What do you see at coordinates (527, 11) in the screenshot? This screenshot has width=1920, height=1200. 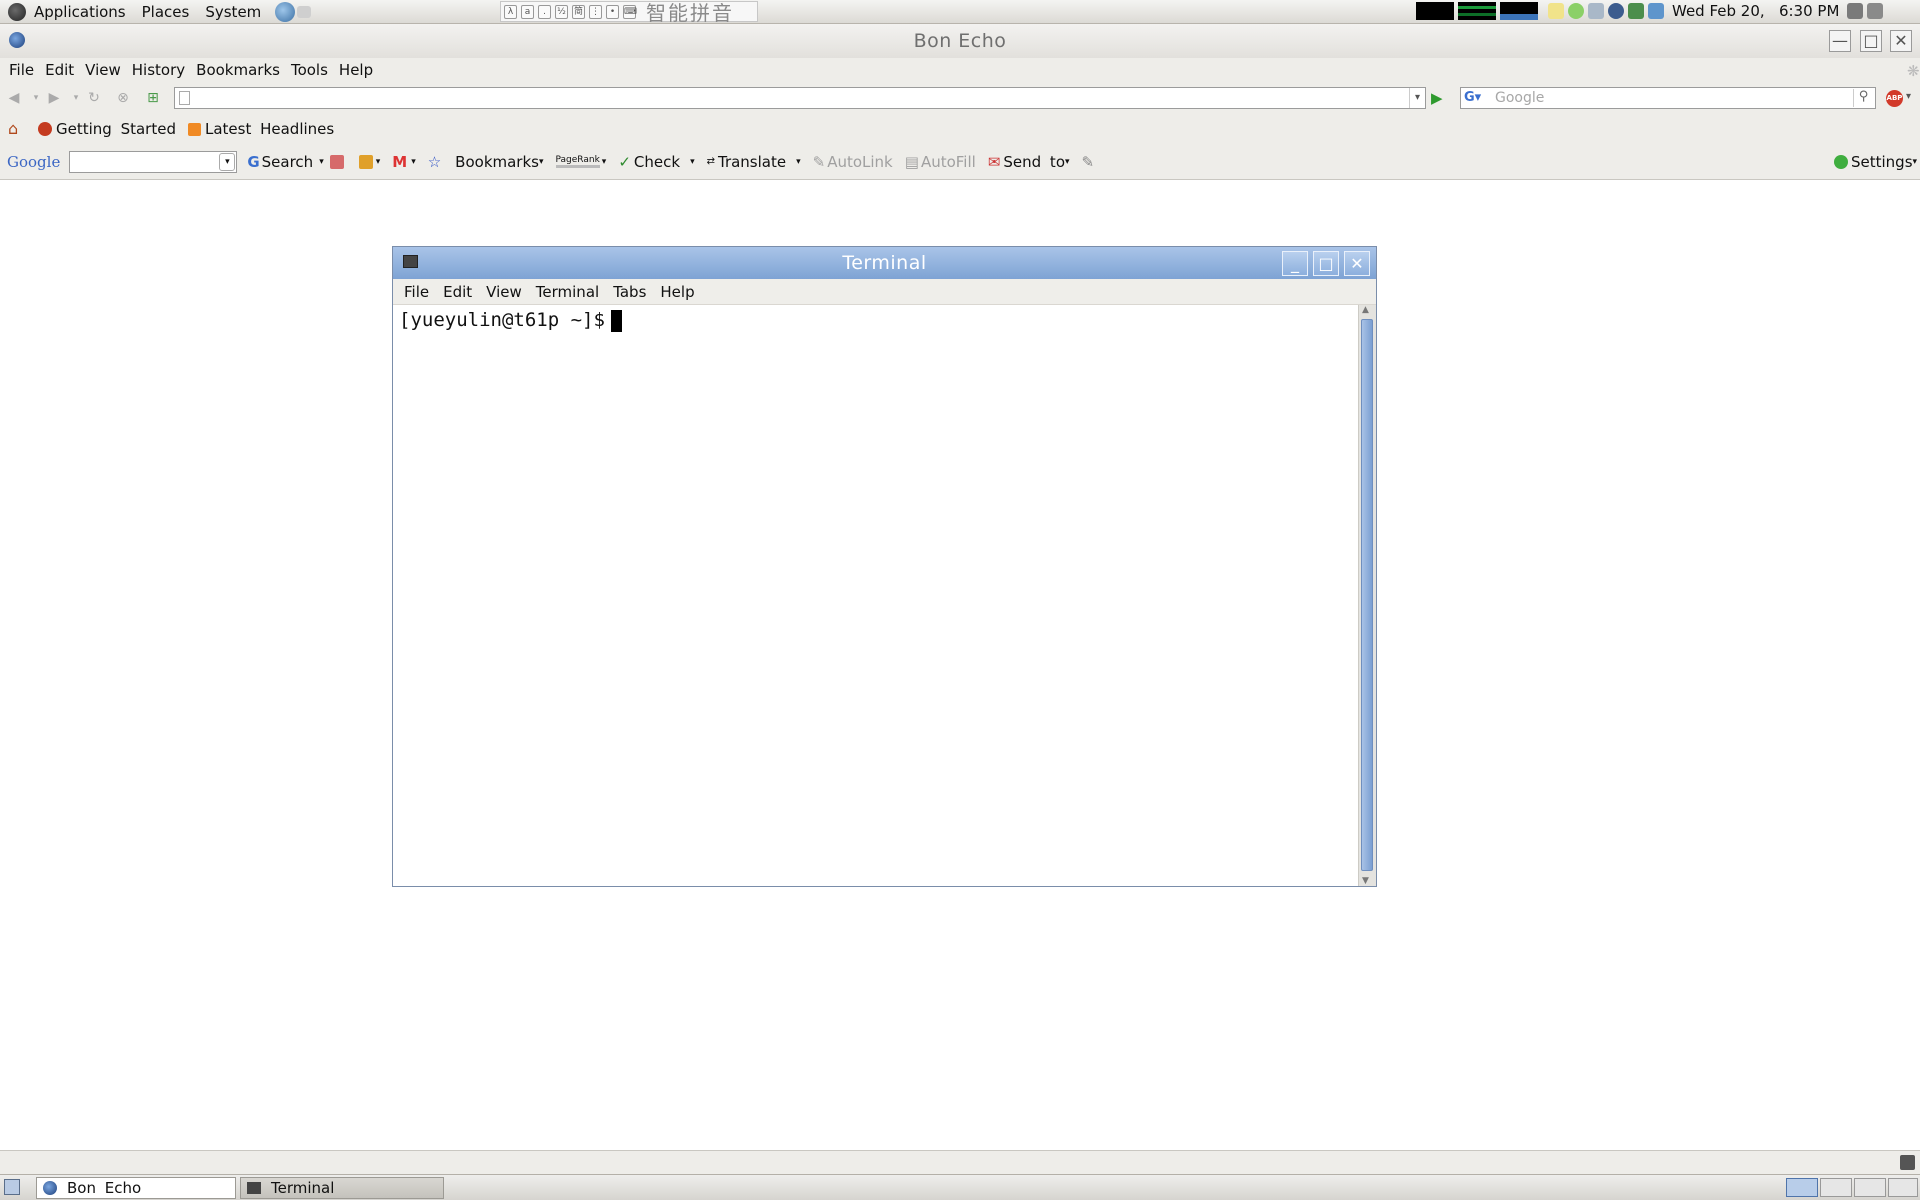 I see `ime-mode-icon: a` at bounding box center [527, 11].